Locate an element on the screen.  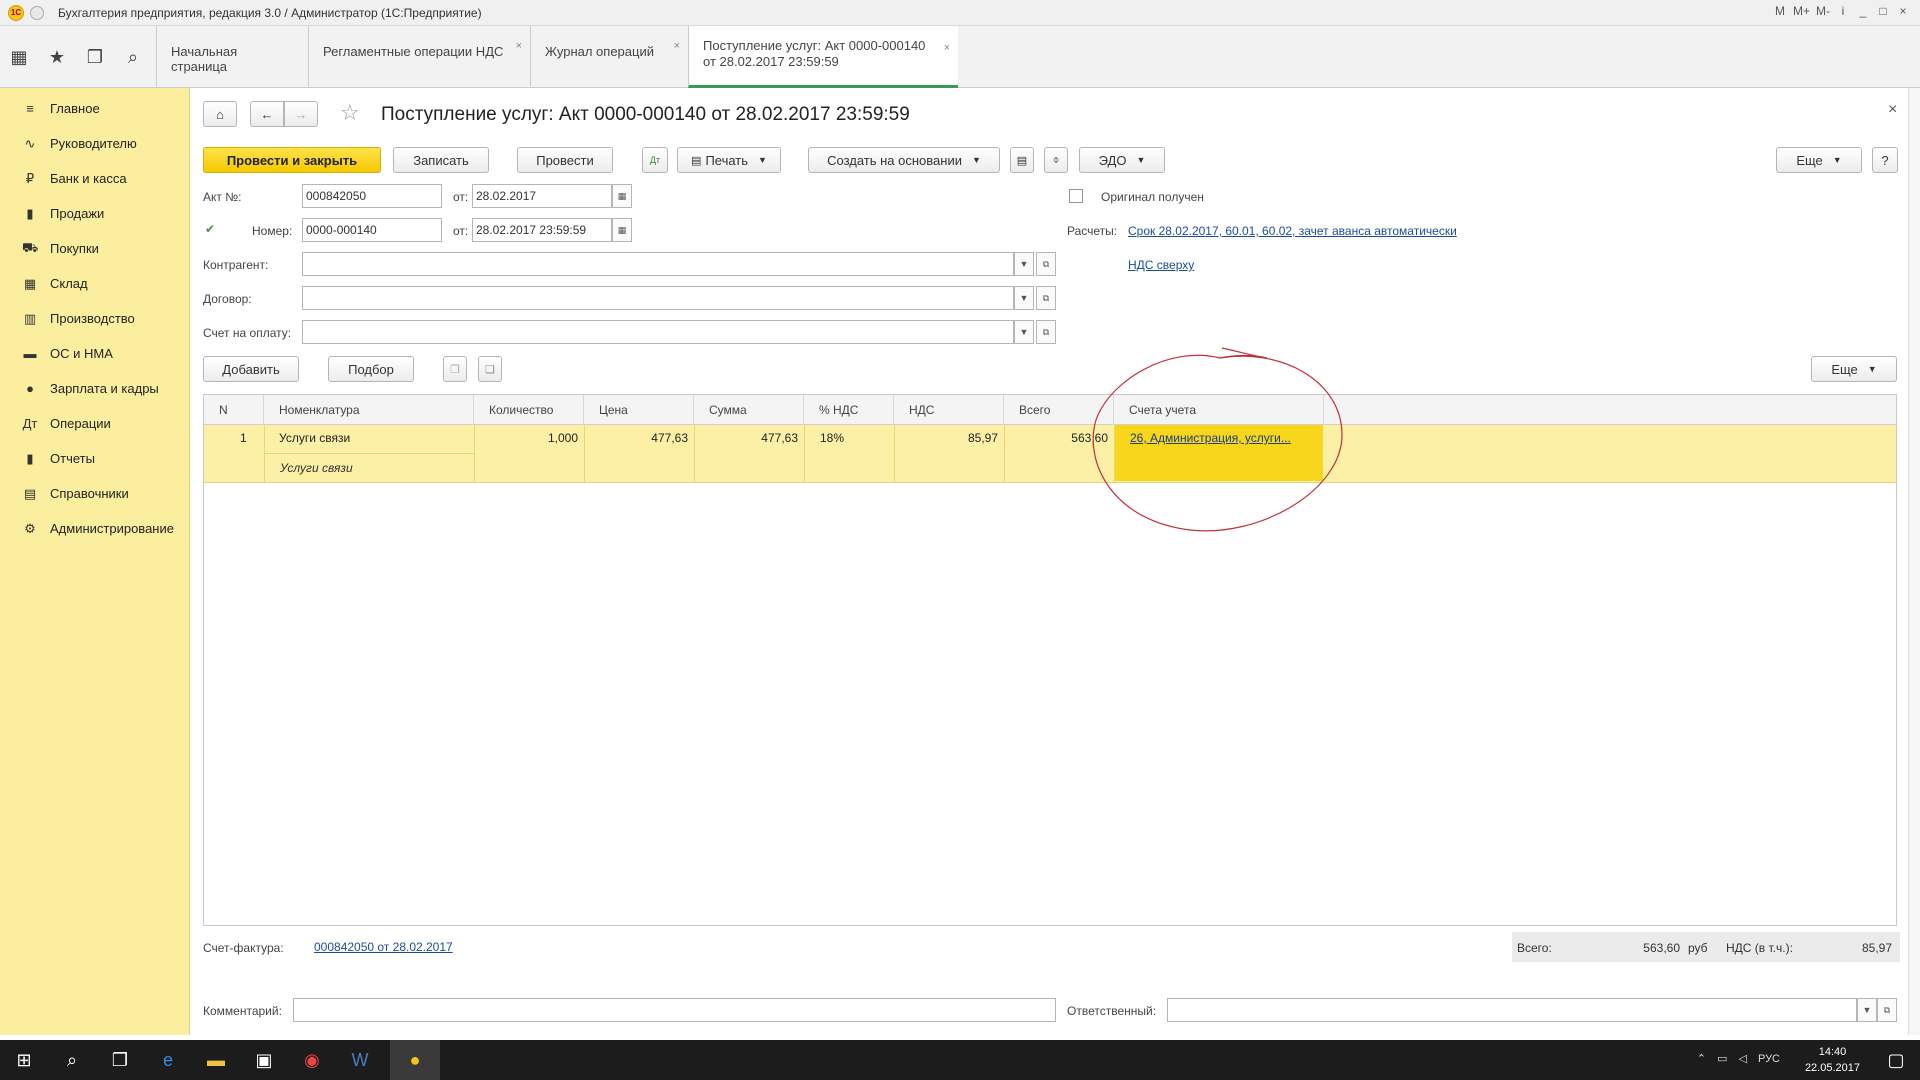
sidebar-item-reports: ▮ Отчеты is located at coordinates (95, 458).